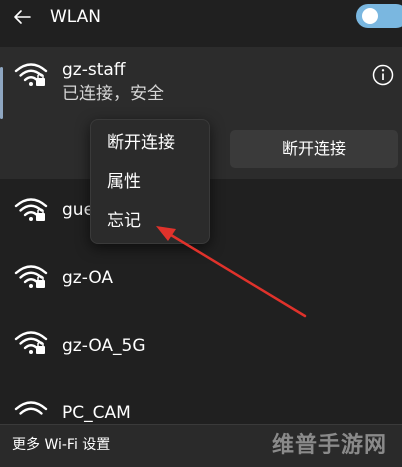 This screenshot has height=467, width=402. What do you see at coordinates (22, 17) in the screenshot?
I see `back-arrow-icon` at bounding box center [22, 17].